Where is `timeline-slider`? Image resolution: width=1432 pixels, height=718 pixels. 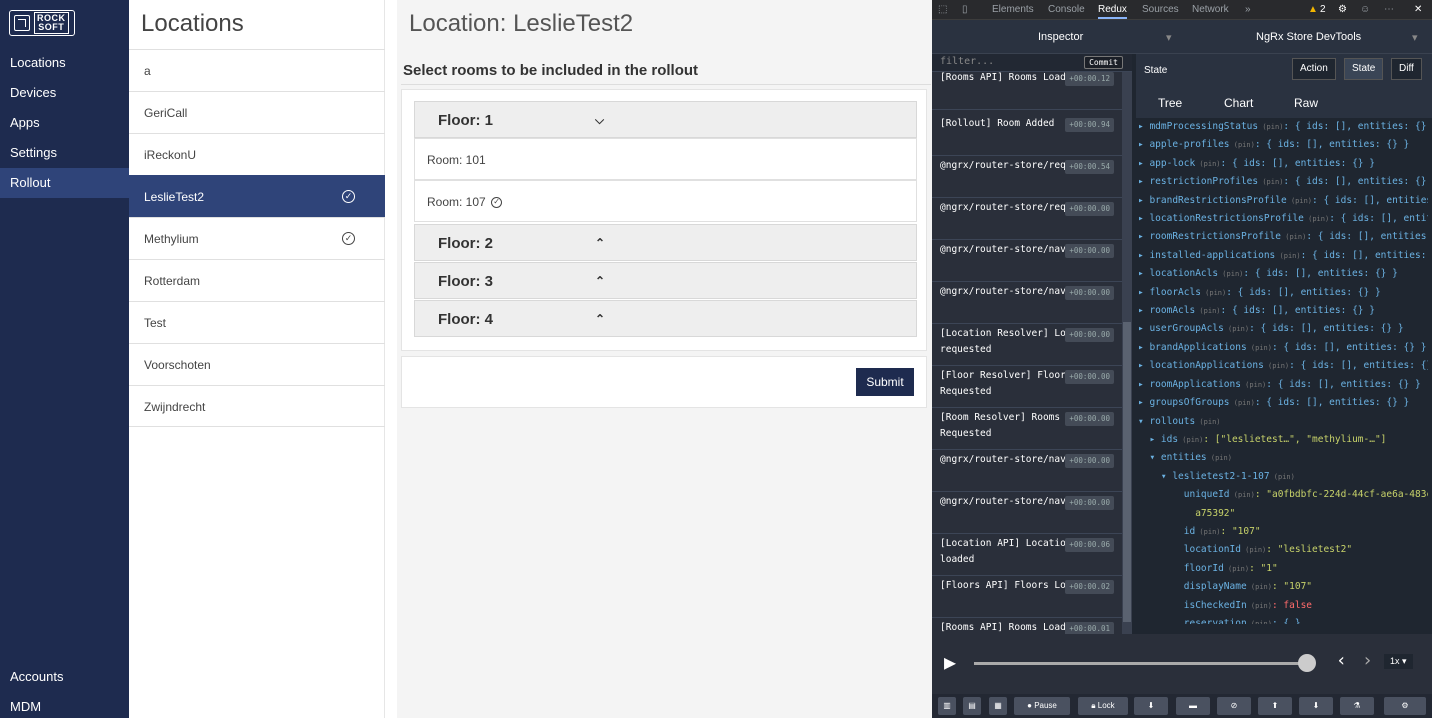 timeline-slider is located at coordinates (1139, 663).